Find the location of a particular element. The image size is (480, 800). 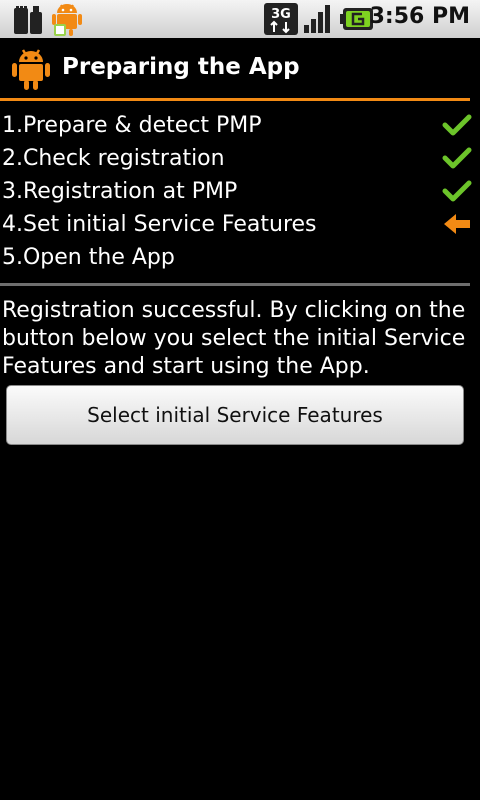

title-divider is located at coordinates (235, 99).